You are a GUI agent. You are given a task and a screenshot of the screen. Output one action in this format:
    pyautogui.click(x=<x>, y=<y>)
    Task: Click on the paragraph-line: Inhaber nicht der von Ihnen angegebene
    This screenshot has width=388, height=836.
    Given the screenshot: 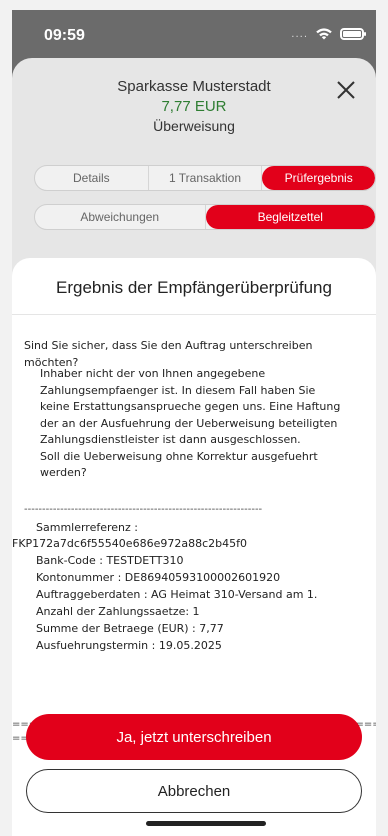 What is the action you would take?
    pyautogui.click(x=153, y=373)
    